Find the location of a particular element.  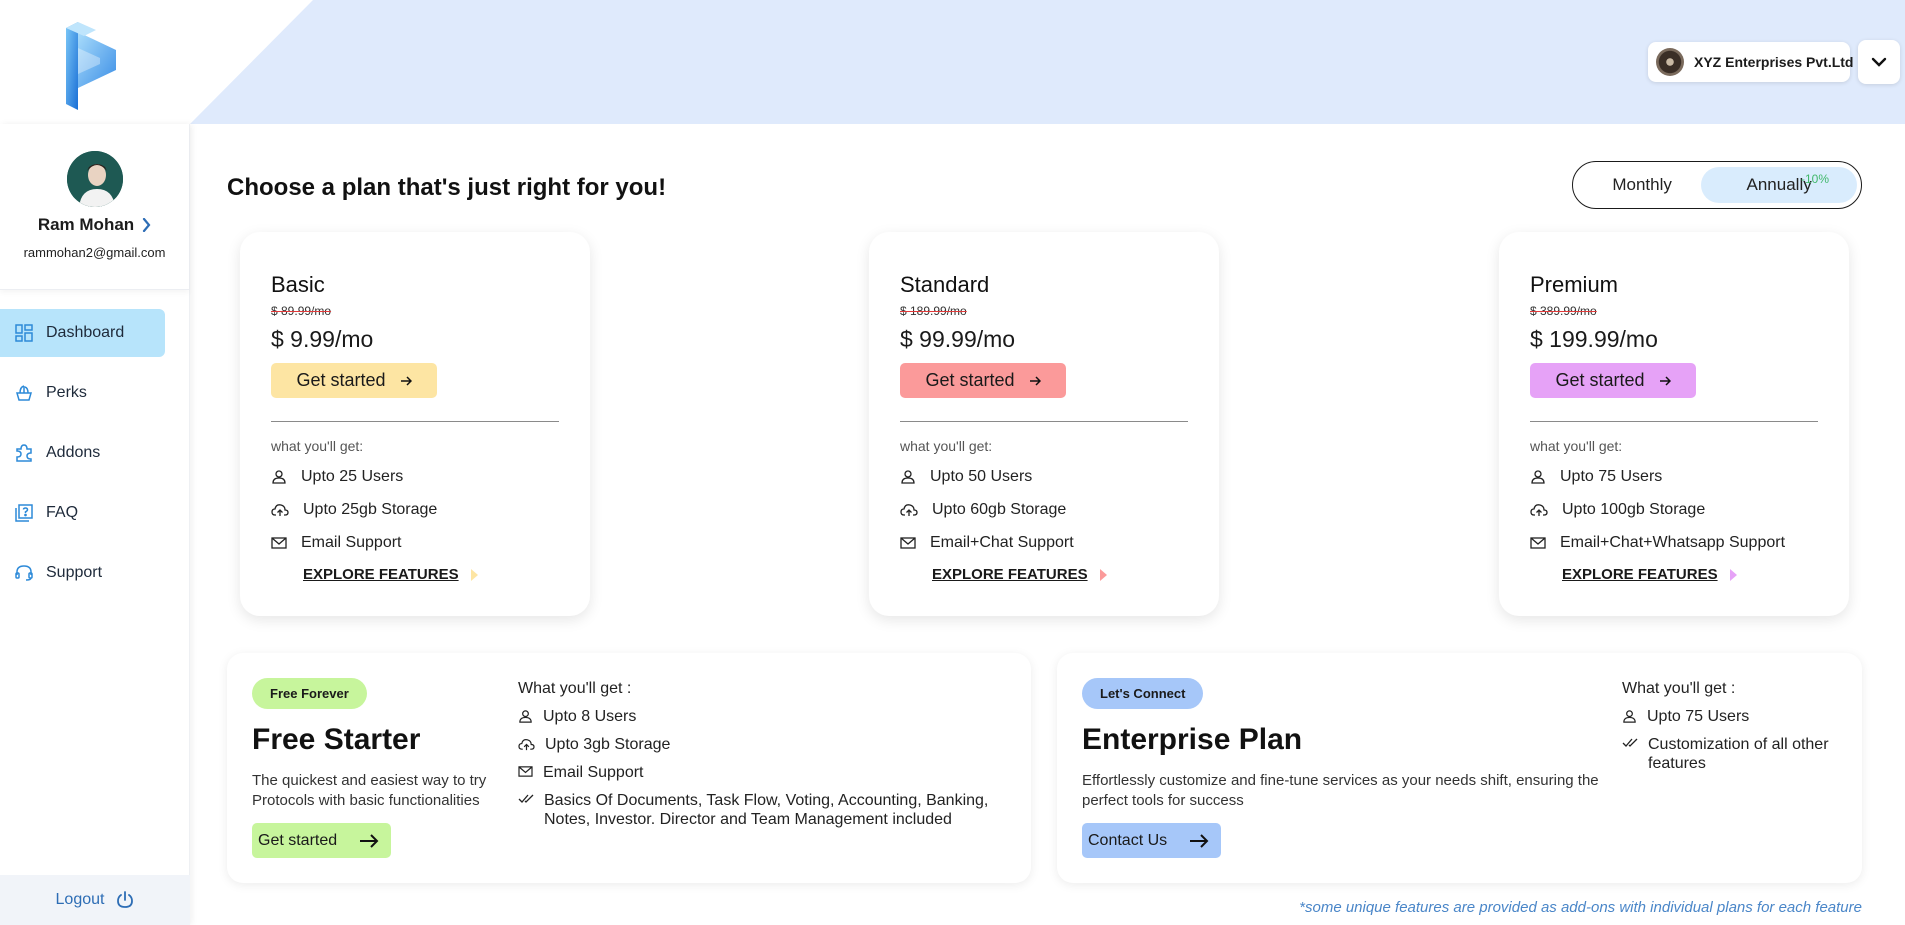

feature-text: Email+Chat+Whatsapp Support is located at coordinates (1673, 542).